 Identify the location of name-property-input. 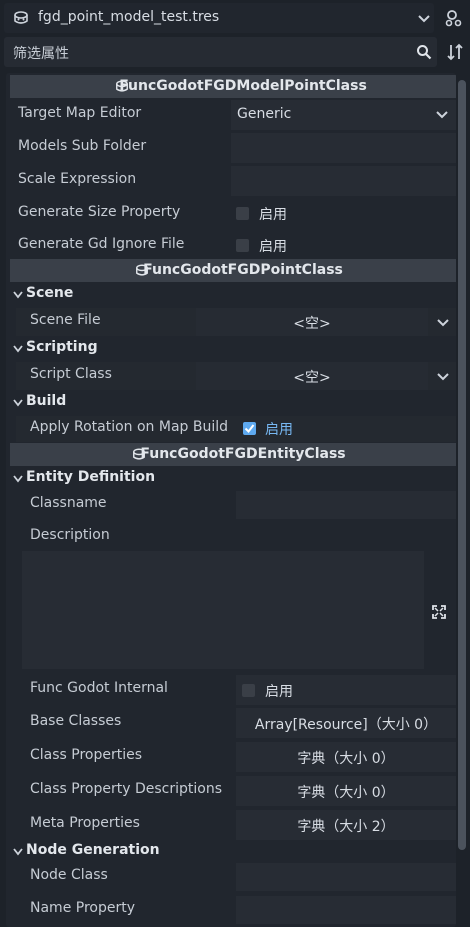
(346, 910).